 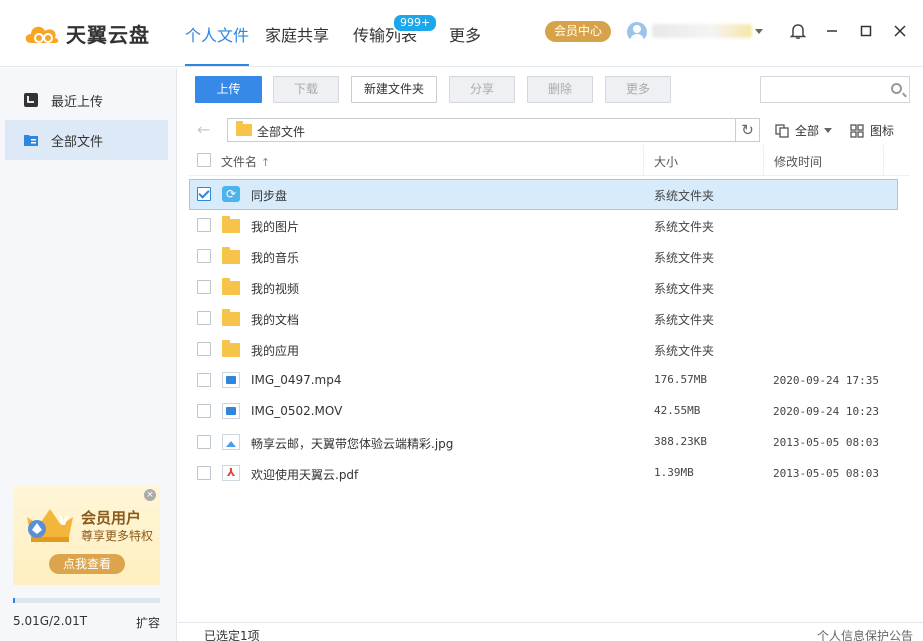 What do you see at coordinates (702, 31) in the screenshot?
I see `username-redacted` at bounding box center [702, 31].